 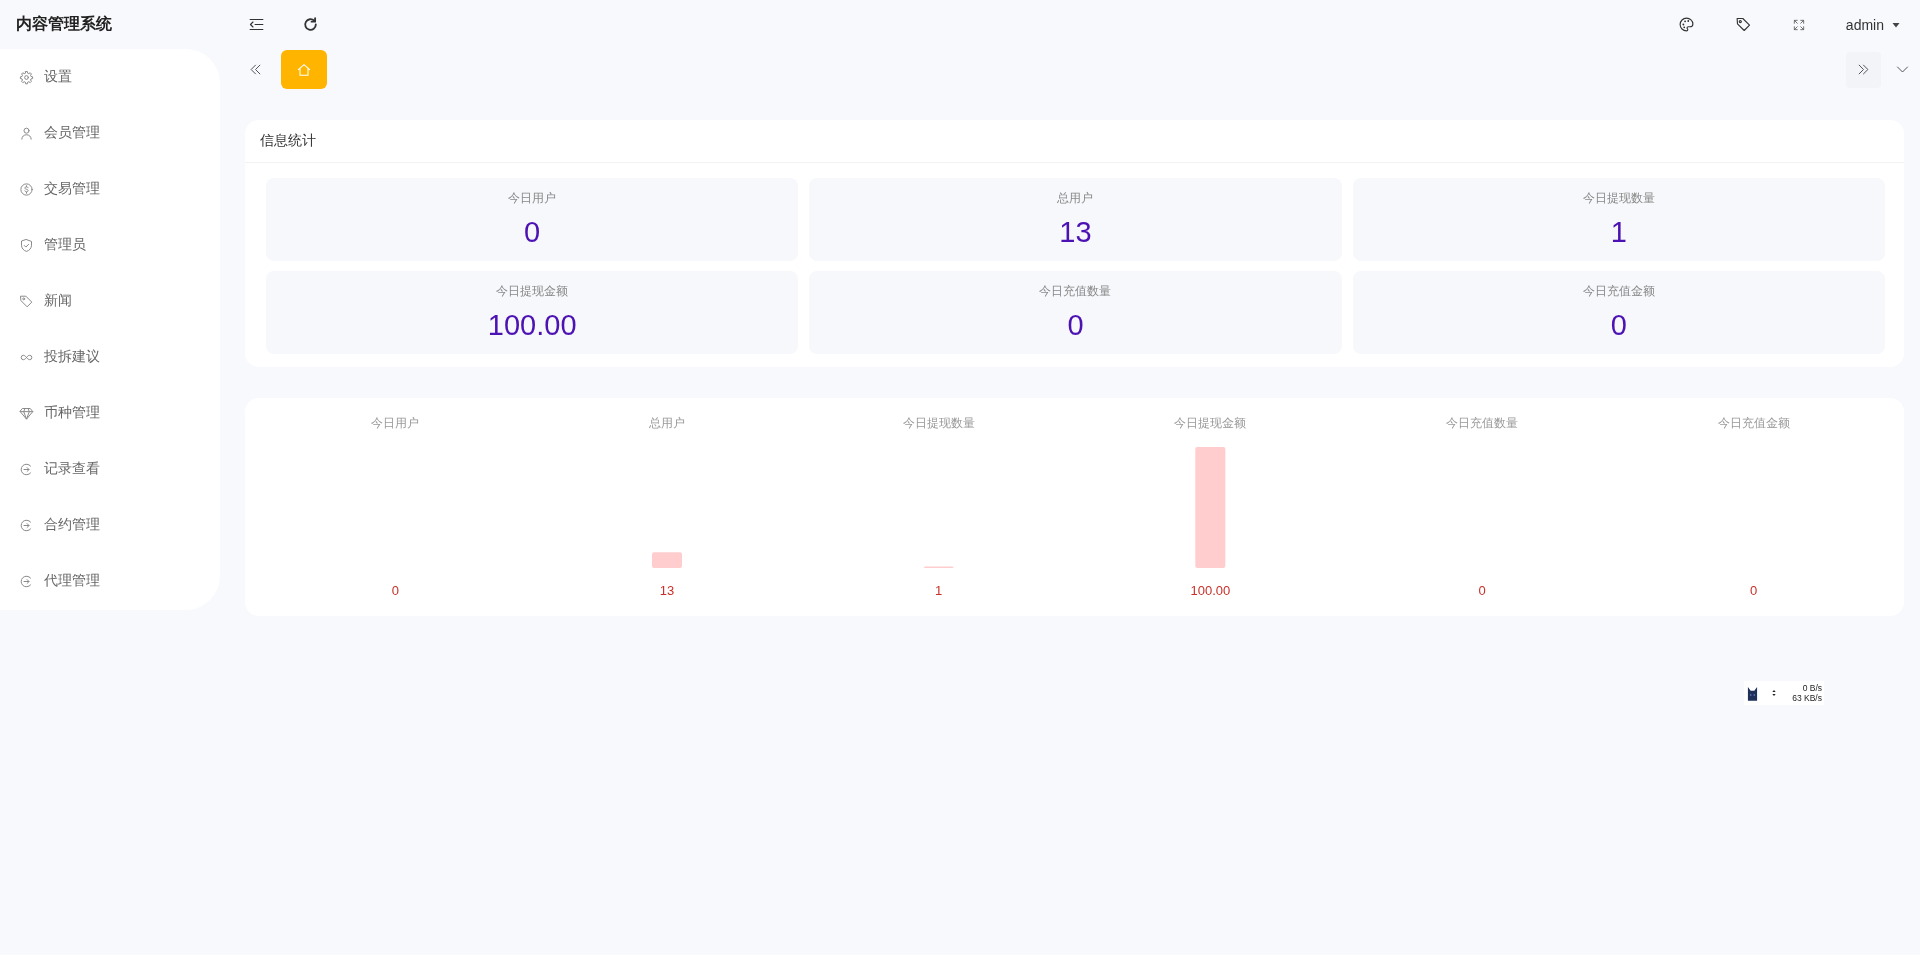 What do you see at coordinates (1807, 698) in the screenshot?
I see `speed-reading: 63 KB/s` at bounding box center [1807, 698].